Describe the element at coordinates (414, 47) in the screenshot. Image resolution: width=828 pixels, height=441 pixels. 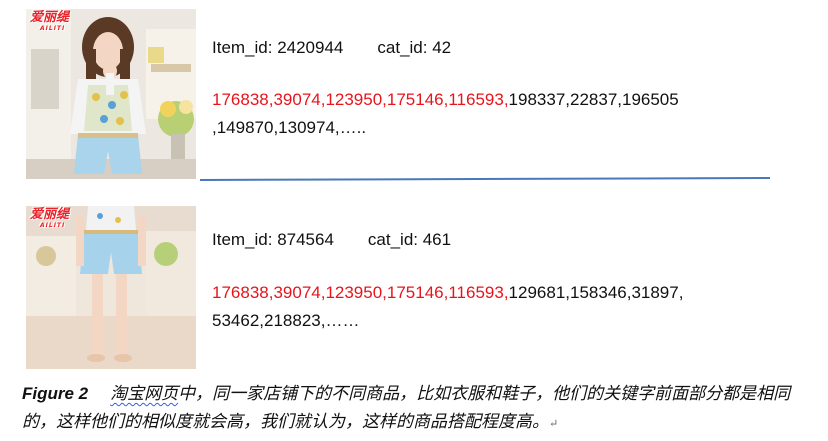
I see `cat-id-label: cat_id: 42` at that location.